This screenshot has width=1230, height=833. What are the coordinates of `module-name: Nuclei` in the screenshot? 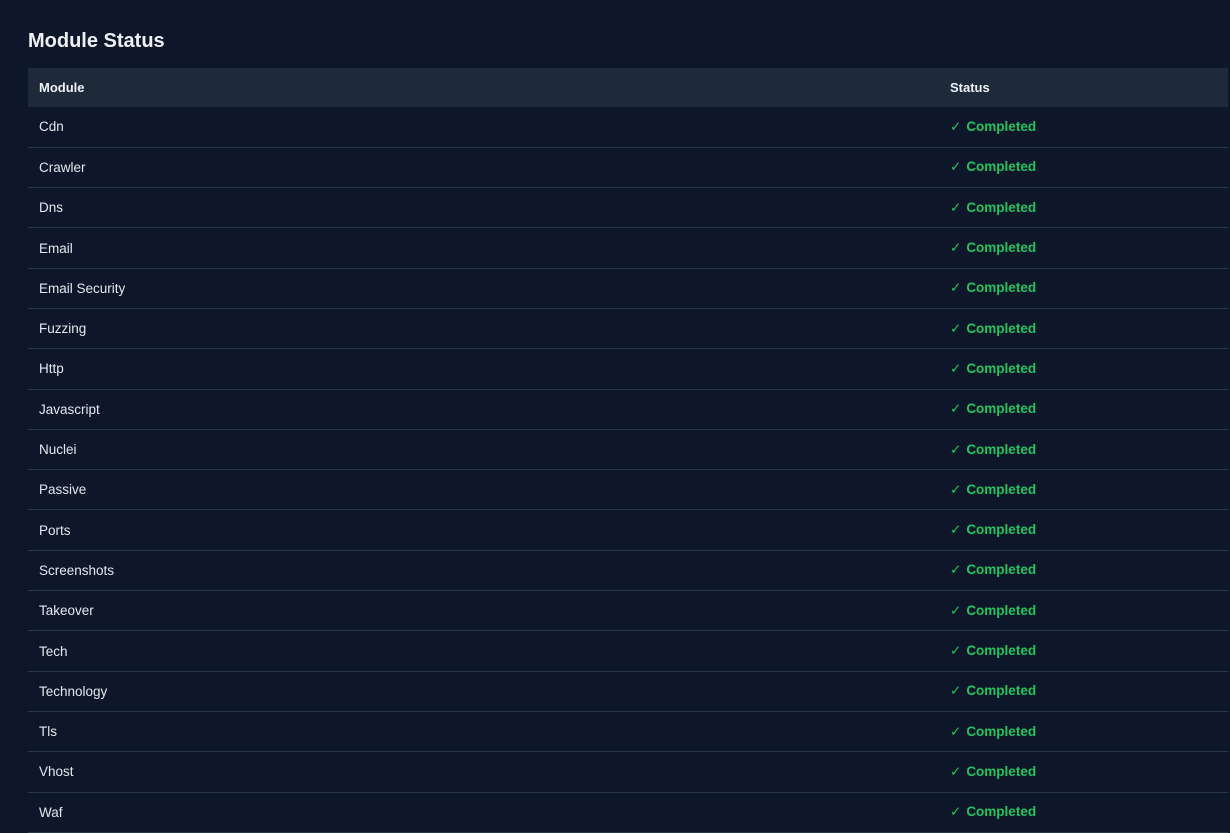 It's located at (58, 450).